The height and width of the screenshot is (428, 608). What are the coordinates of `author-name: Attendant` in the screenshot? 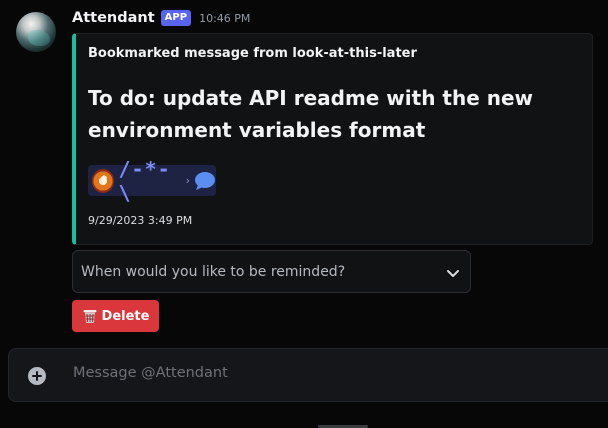 It's located at (113, 18).